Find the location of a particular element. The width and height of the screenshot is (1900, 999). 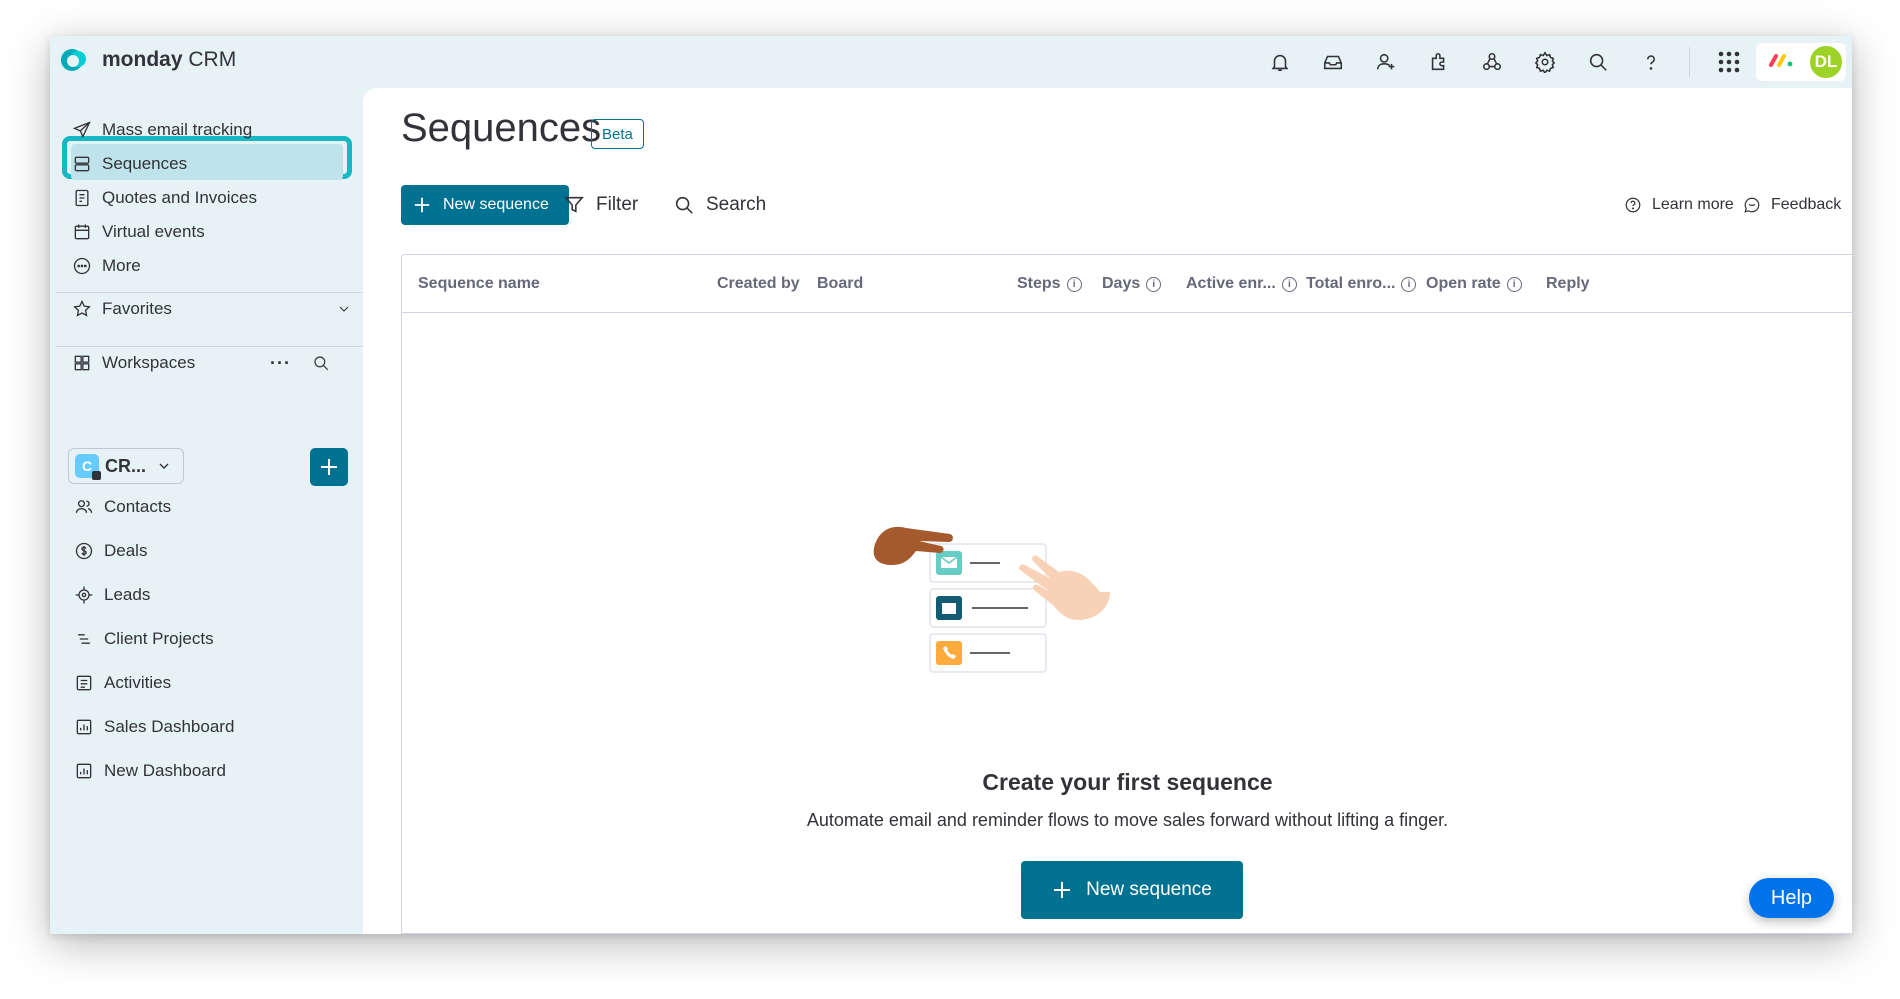

column-header-reply: Reply is located at coordinates (1568, 284).